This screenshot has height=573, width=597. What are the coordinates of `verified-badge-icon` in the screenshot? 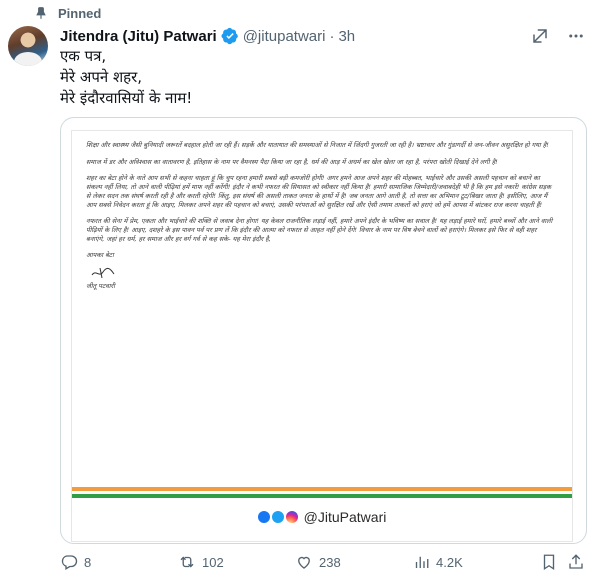 It's located at (230, 36).